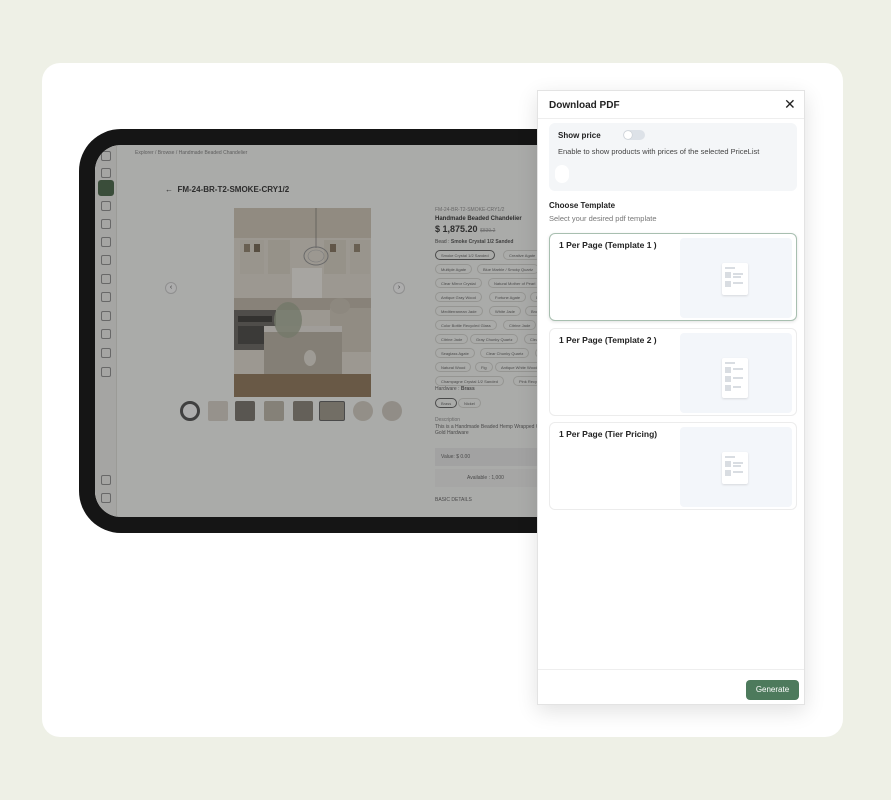  What do you see at coordinates (106, 206) in the screenshot?
I see `sidebar-list-icon` at bounding box center [106, 206].